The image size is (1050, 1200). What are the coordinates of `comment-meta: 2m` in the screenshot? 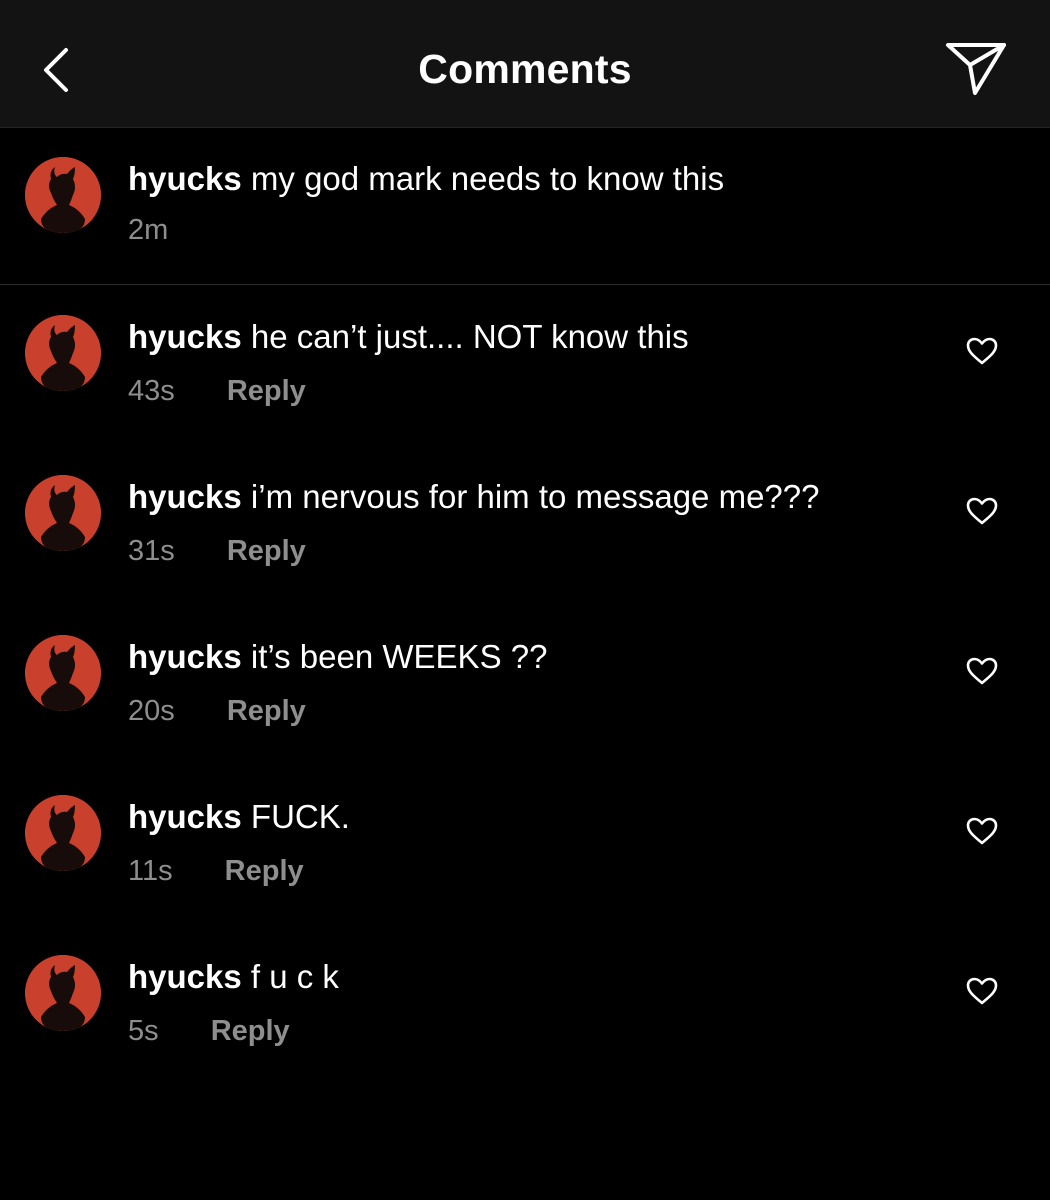 It's located at (148, 230).